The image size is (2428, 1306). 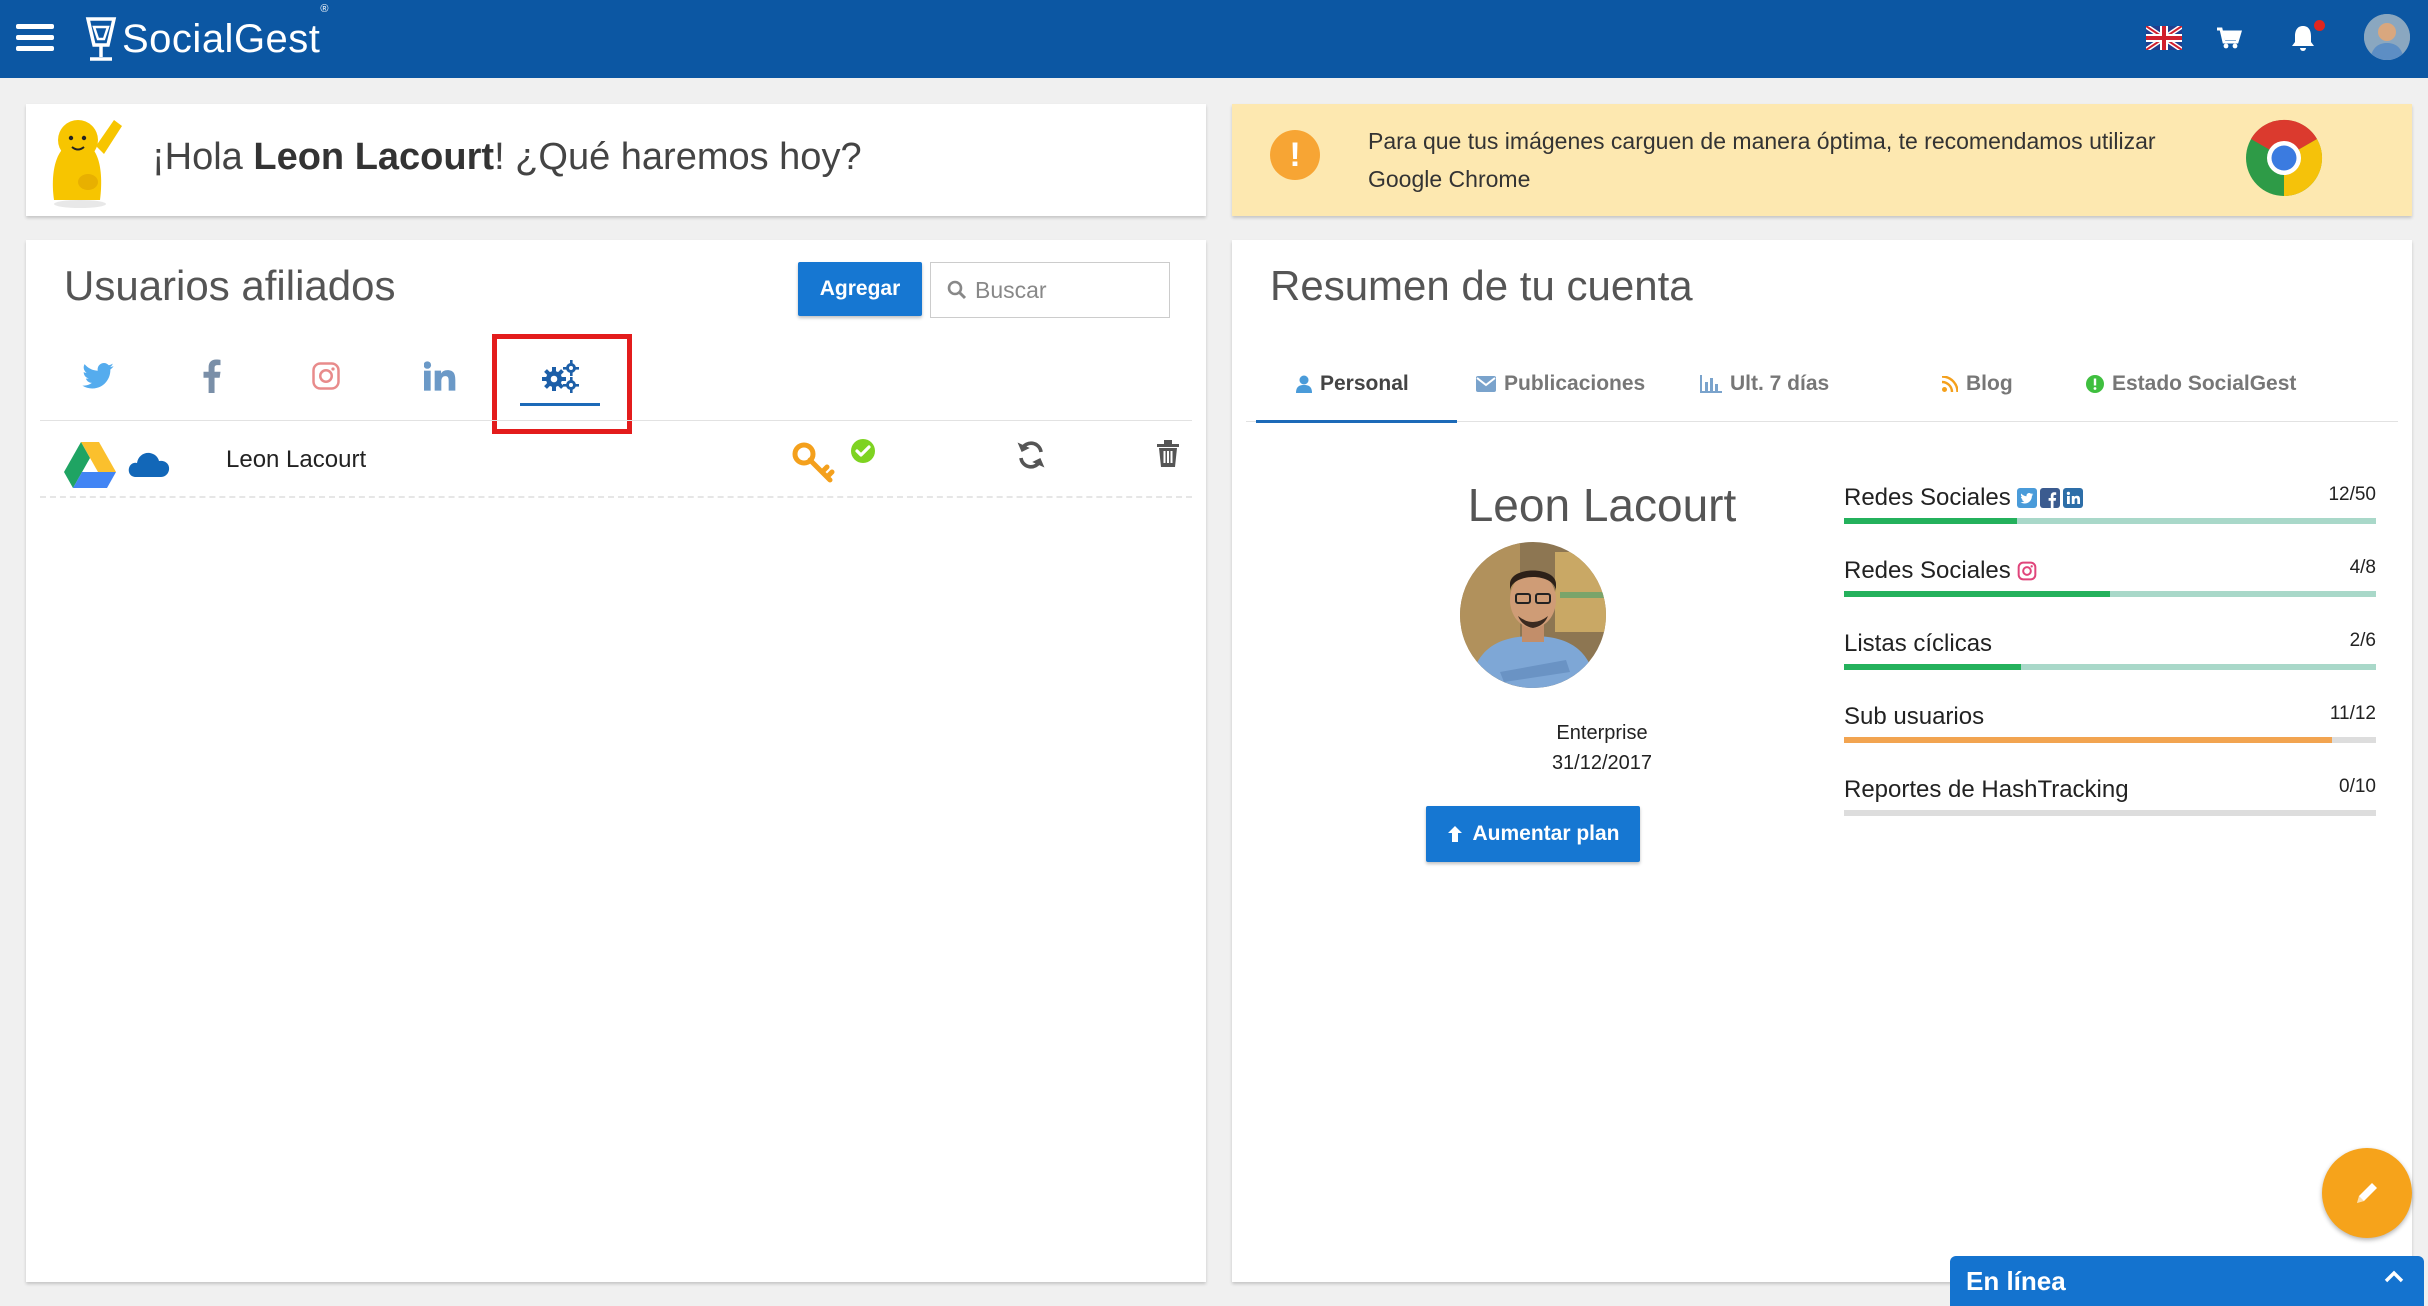 I want to click on user-avatar, so click(x=2387, y=37).